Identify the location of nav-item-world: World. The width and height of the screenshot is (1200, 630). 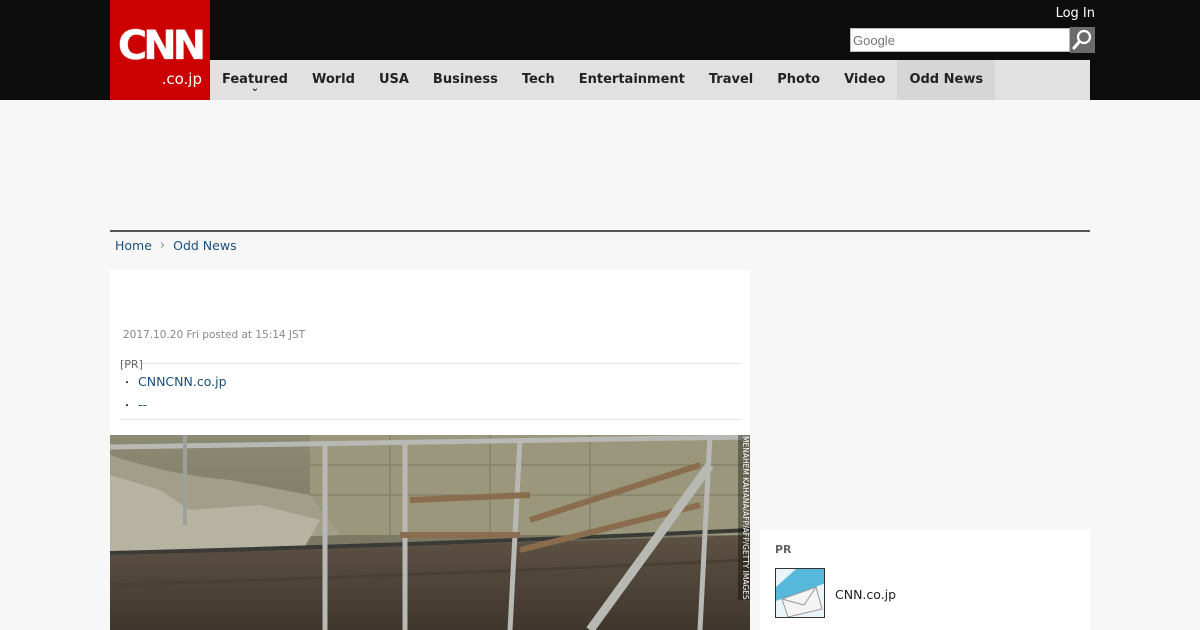
(333, 80).